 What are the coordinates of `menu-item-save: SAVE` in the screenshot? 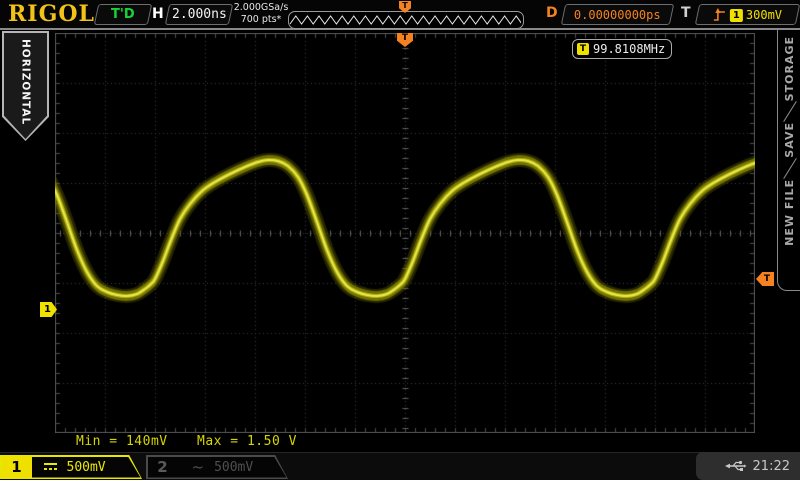 It's located at (789, 140).